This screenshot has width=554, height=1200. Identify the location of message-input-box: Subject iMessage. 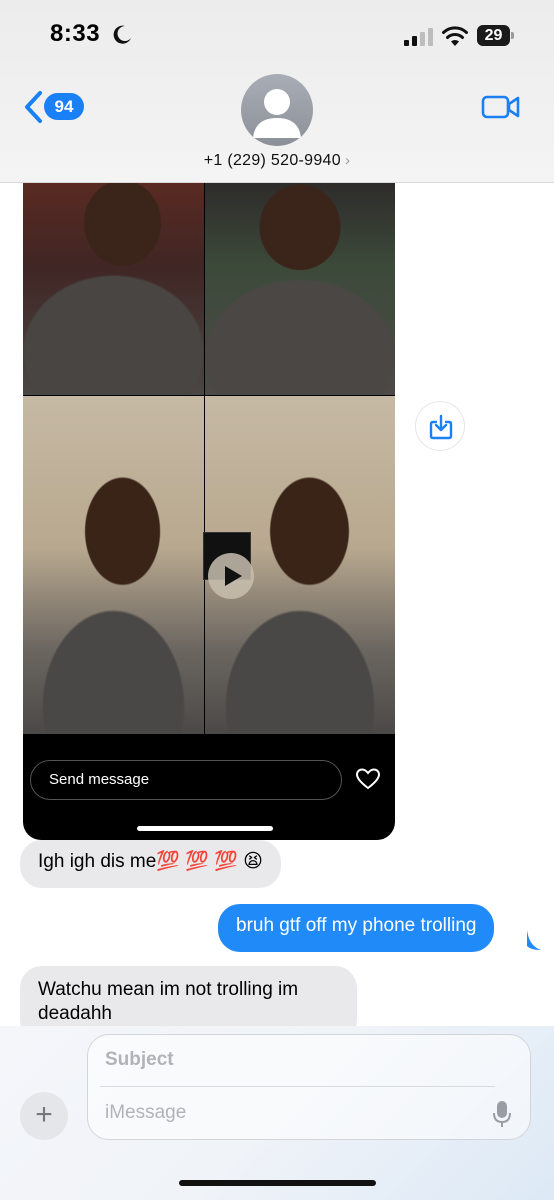
(309, 1087).